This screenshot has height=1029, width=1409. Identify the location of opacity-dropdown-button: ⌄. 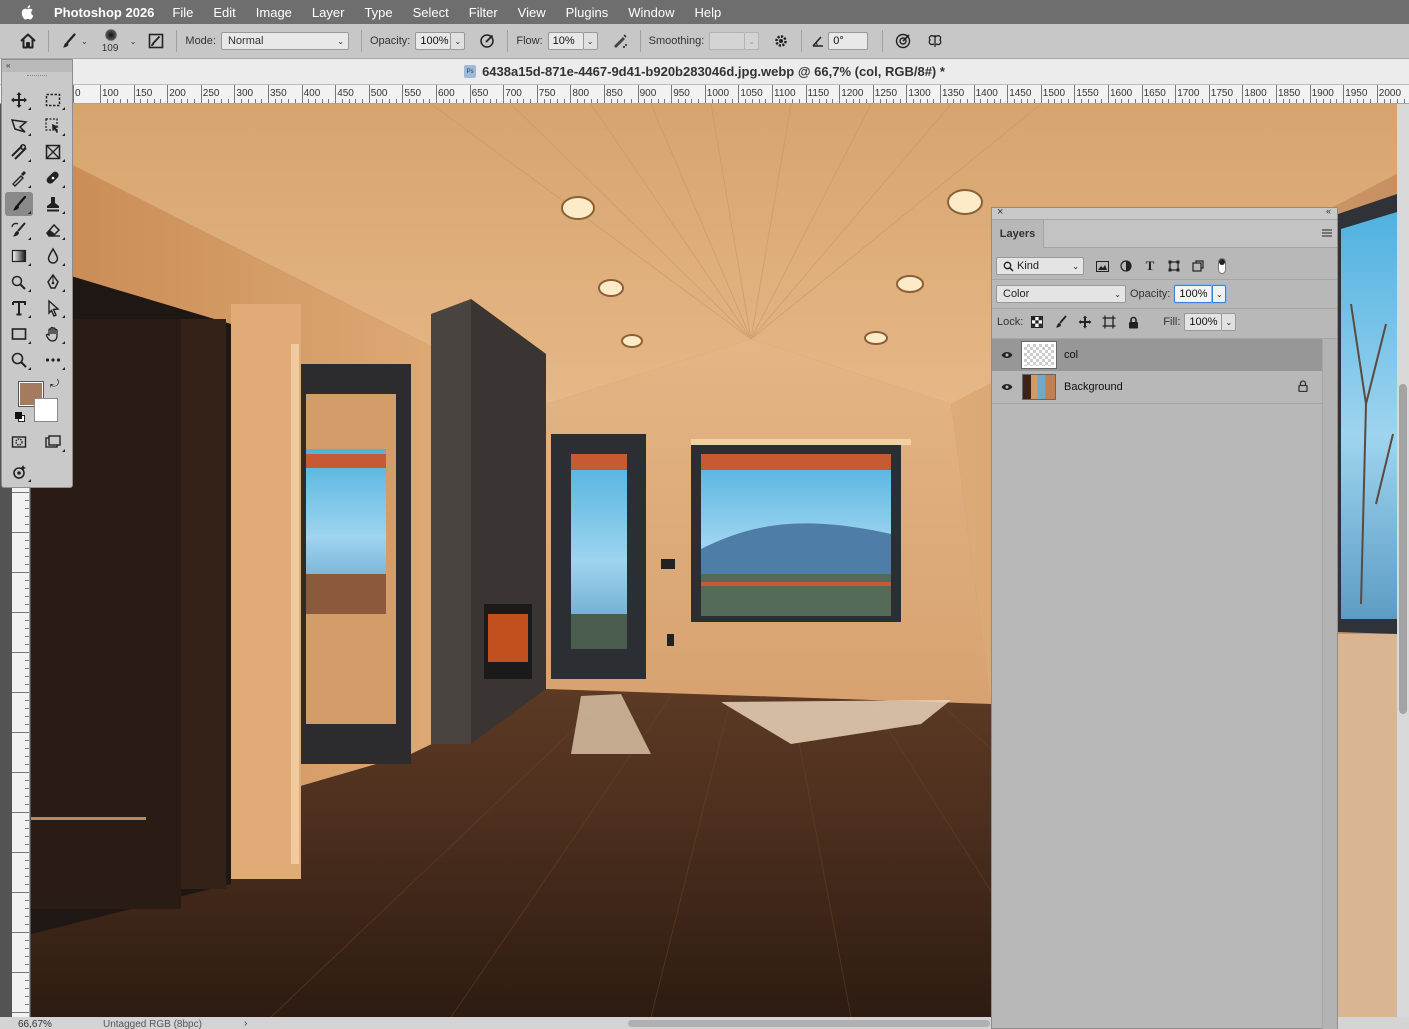
(458, 41).